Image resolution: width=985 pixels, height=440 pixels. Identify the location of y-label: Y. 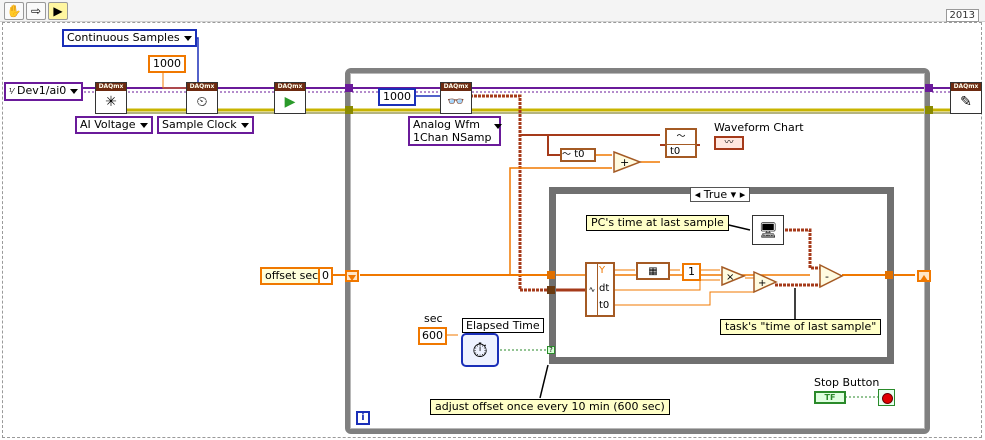
(602, 270).